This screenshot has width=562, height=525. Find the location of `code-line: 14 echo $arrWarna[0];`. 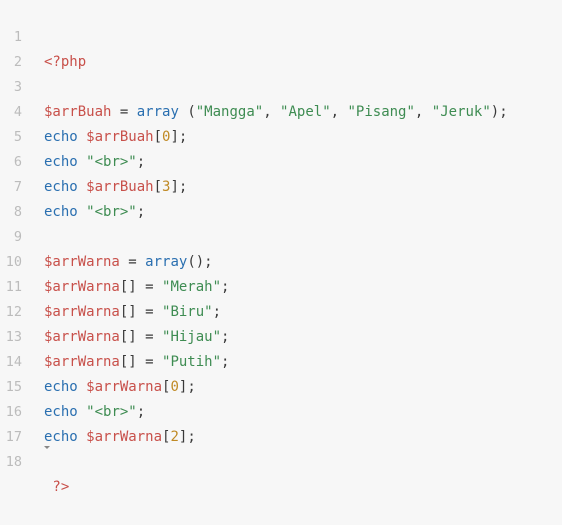

code-line: 14 echo $arrWarna[0]; is located at coordinates (281, 360).